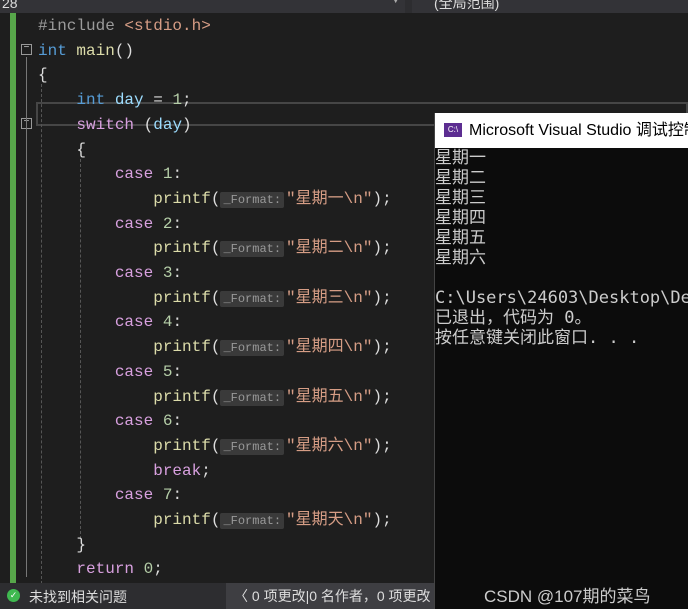  I want to click on navigation-bar: 28 ▼ (全局范围), so click(344, 6).